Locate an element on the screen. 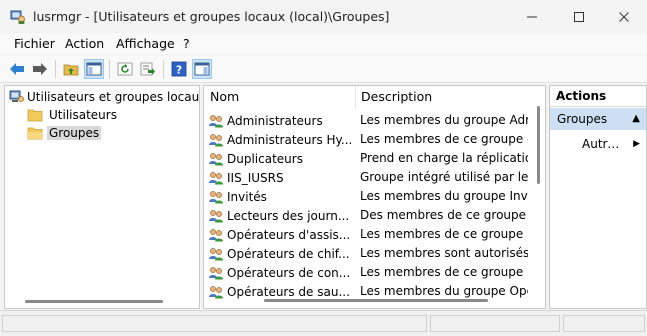  minimize-button is located at coordinates (532, 16).